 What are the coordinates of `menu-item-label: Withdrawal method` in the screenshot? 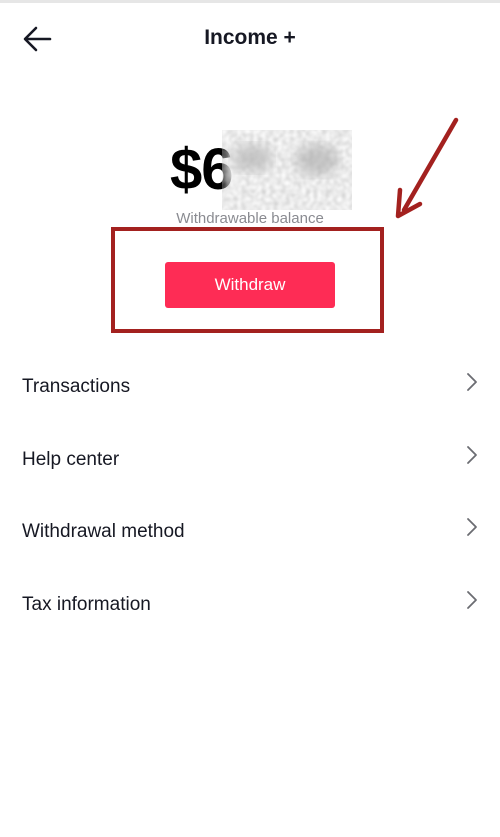 It's located at (103, 531).